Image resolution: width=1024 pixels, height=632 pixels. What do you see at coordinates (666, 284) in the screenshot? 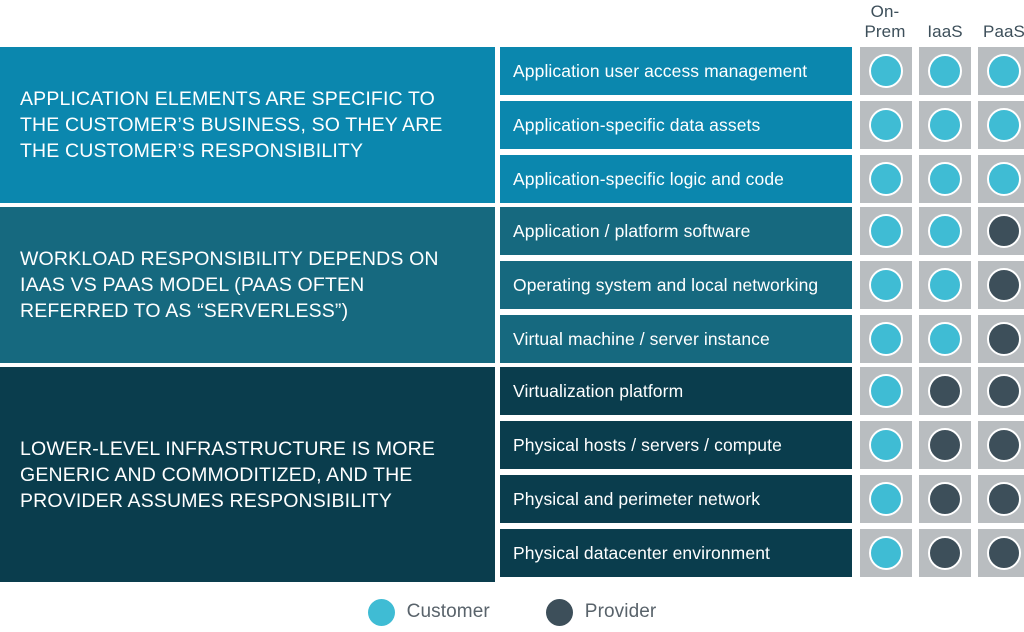
I see `layer-row-label: Operating system and local networking` at bounding box center [666, 284].